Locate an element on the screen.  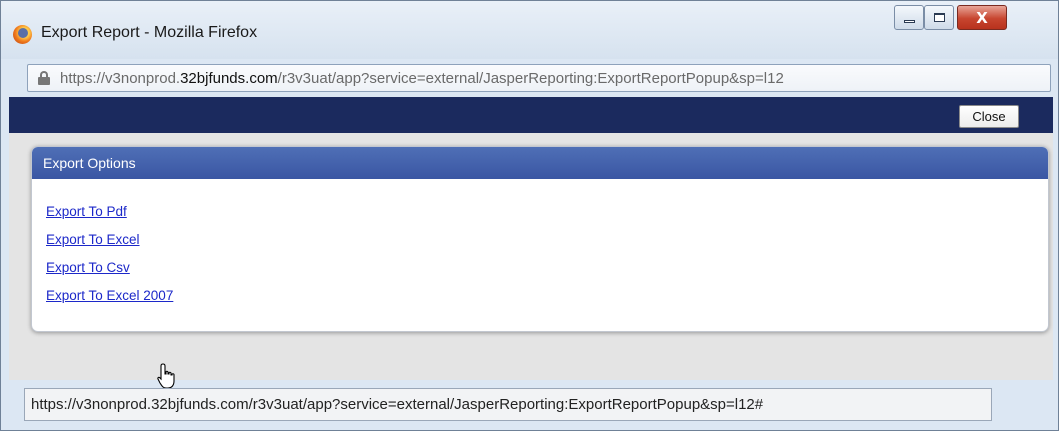
minimize-icon is located at coordinates (909, 21).